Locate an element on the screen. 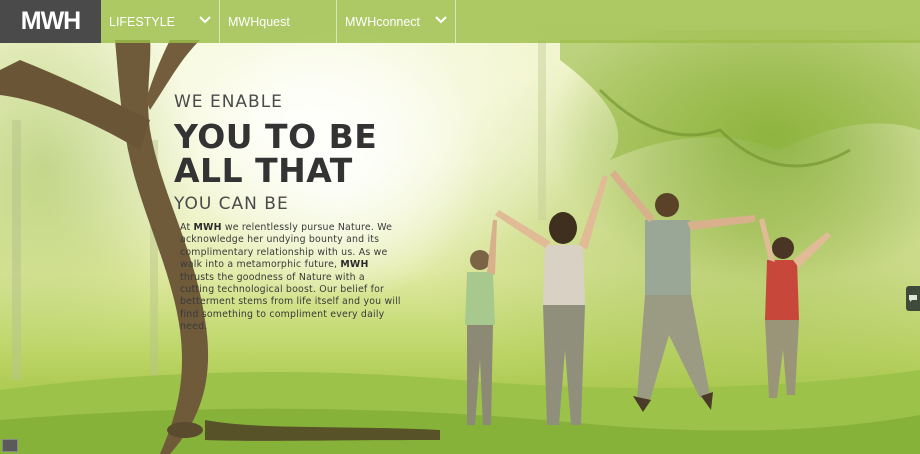 This screenshot has width=920, height=454. top-nav: MWH LIFESTYLE MWHquest MWHconnect is located at coordinates (460, 21).